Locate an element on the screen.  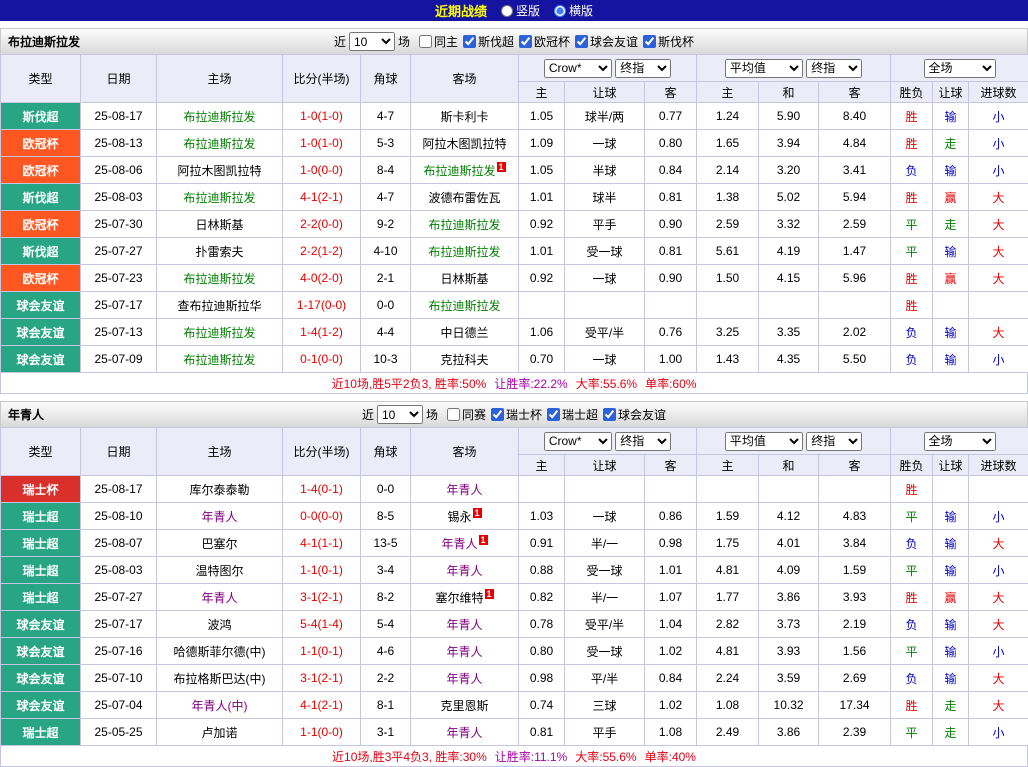
team-link: 巴塞尔 is located at coordinates (219, 544).